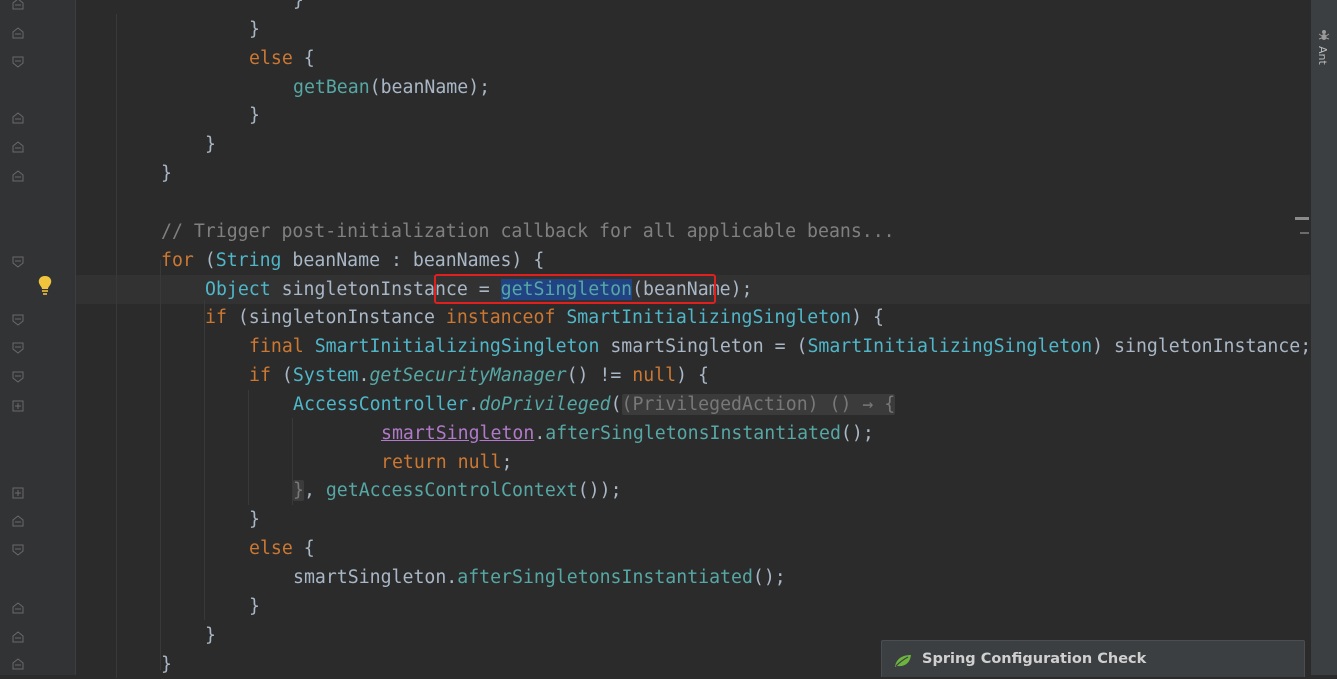 The width and height of the screenshot is (1337, 679). I want to click on spring-notification: Spring Configuration Check, so click(1093, 658).